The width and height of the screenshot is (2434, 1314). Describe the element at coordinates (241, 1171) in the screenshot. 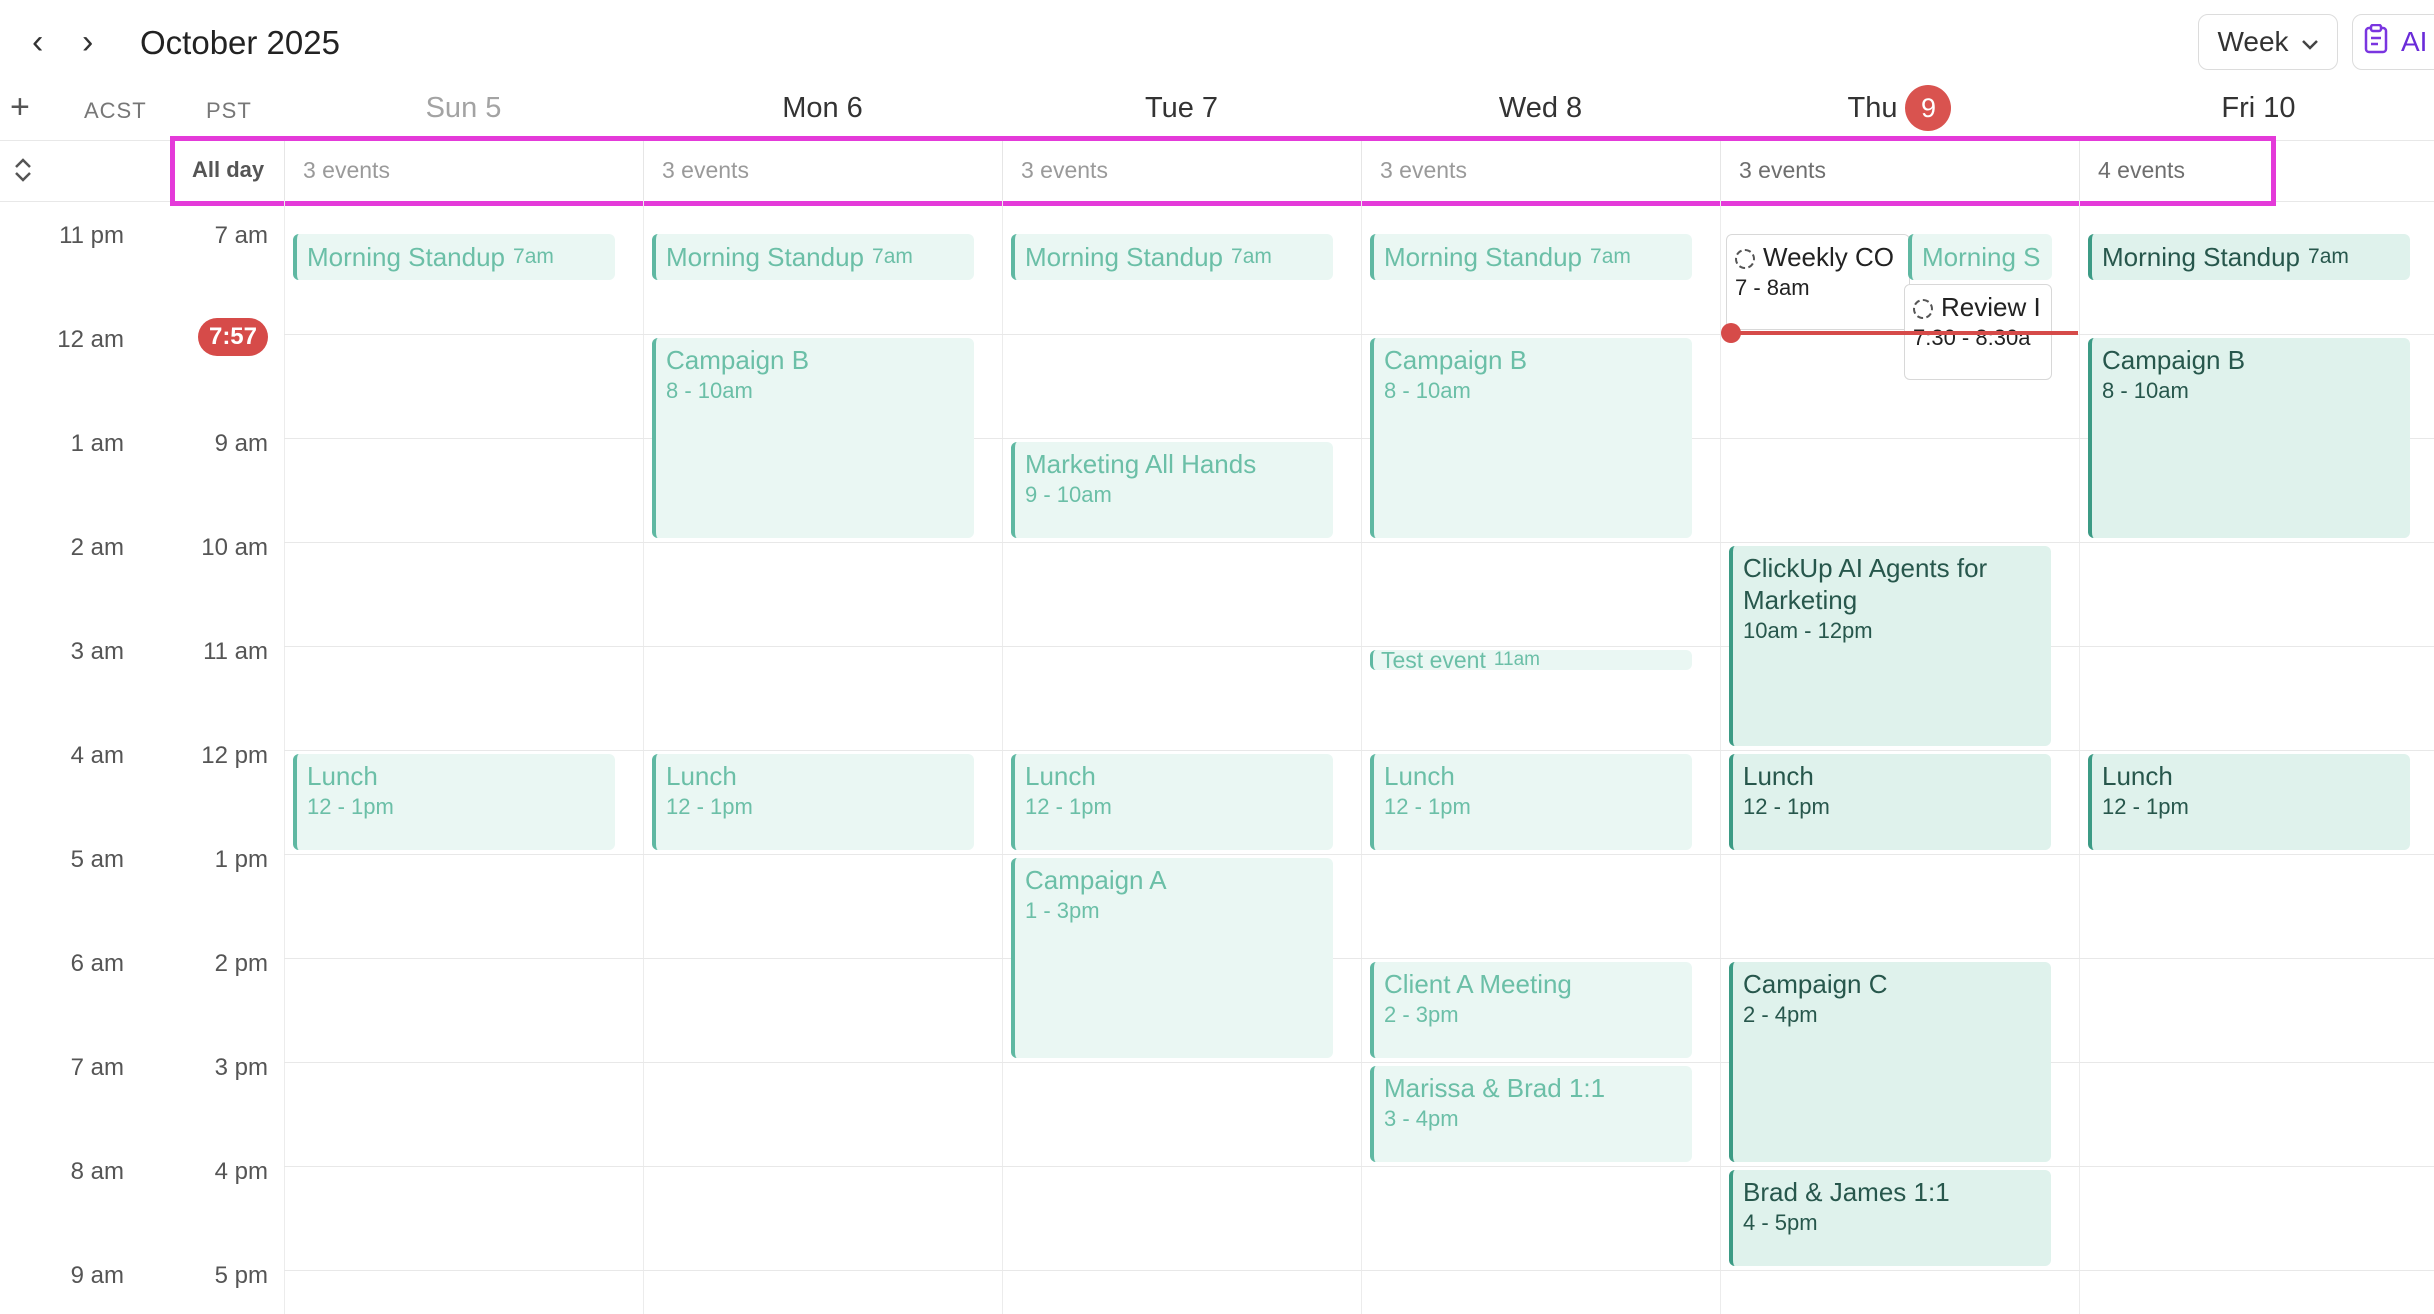

I see `pst-time-label: 4 pm` at that location.